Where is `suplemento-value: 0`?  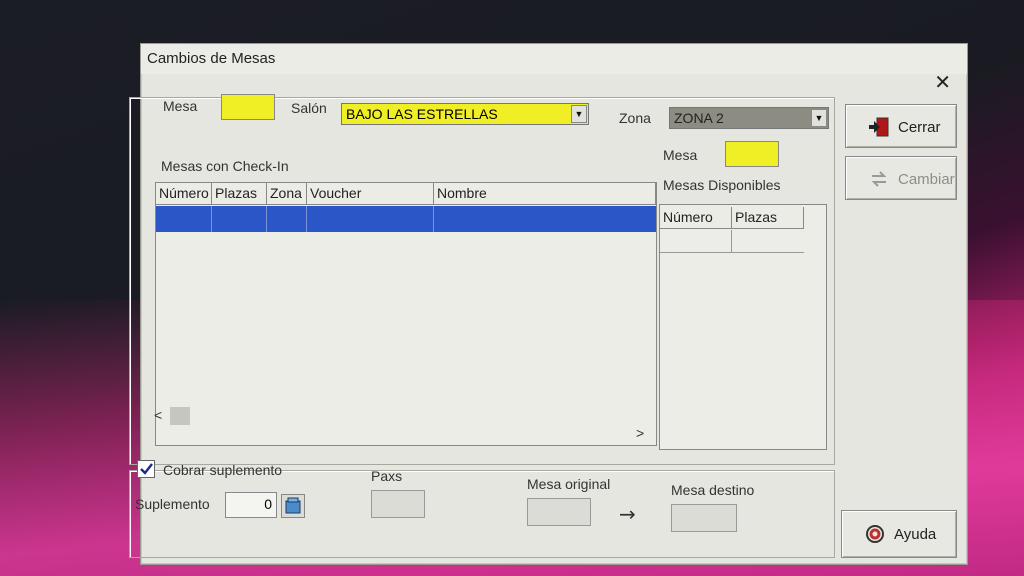
suplemento-value: 0 is located at coordinates (268, 504).